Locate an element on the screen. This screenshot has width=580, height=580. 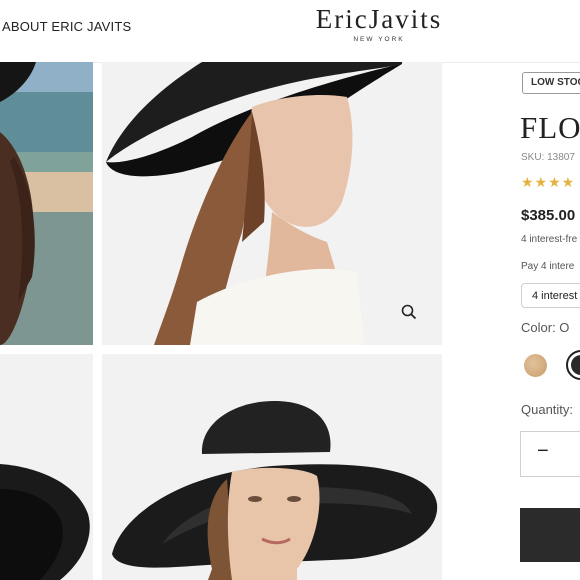
installment-select: 4 interest is located at coordinates (550, 295).